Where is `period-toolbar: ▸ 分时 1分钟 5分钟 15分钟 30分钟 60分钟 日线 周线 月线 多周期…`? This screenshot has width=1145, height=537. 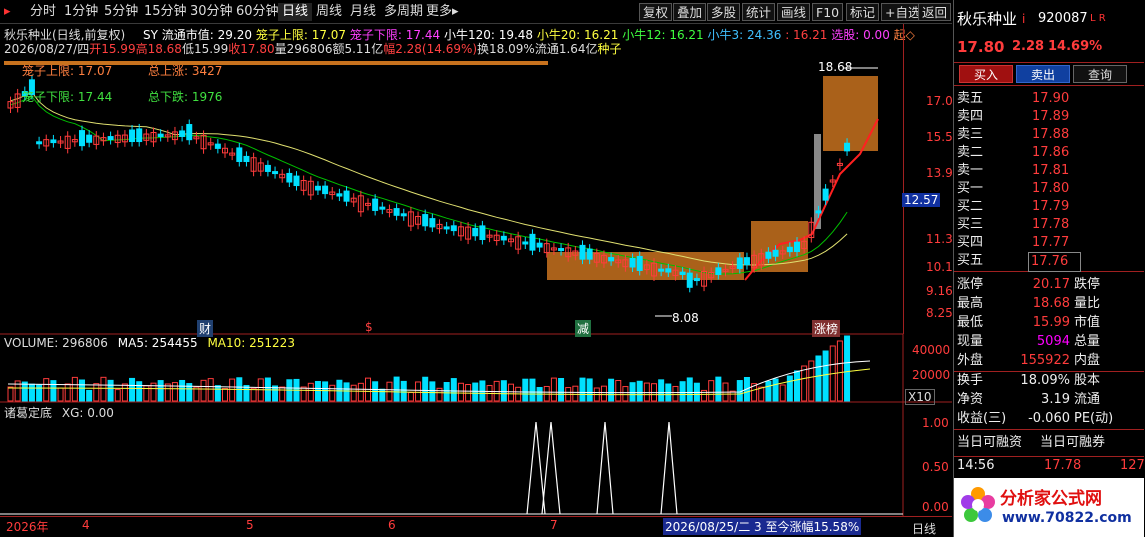 period-toolbar: ▸ 分时 1分钟 5分钟 15分钟 30分钟 60分钟 日线 周线 月线 多周期… is located at coordinates (476, 12).